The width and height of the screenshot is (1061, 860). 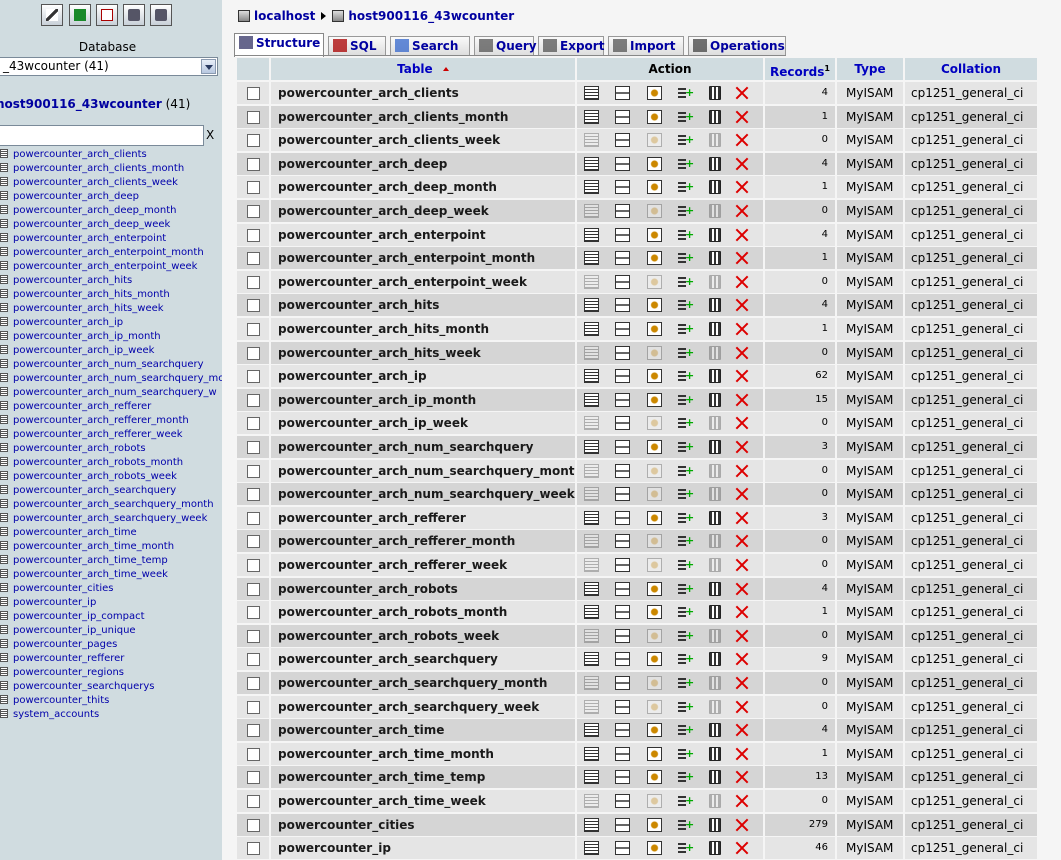 I want to click on header-records-label: Records, so click(x=797, y=72).